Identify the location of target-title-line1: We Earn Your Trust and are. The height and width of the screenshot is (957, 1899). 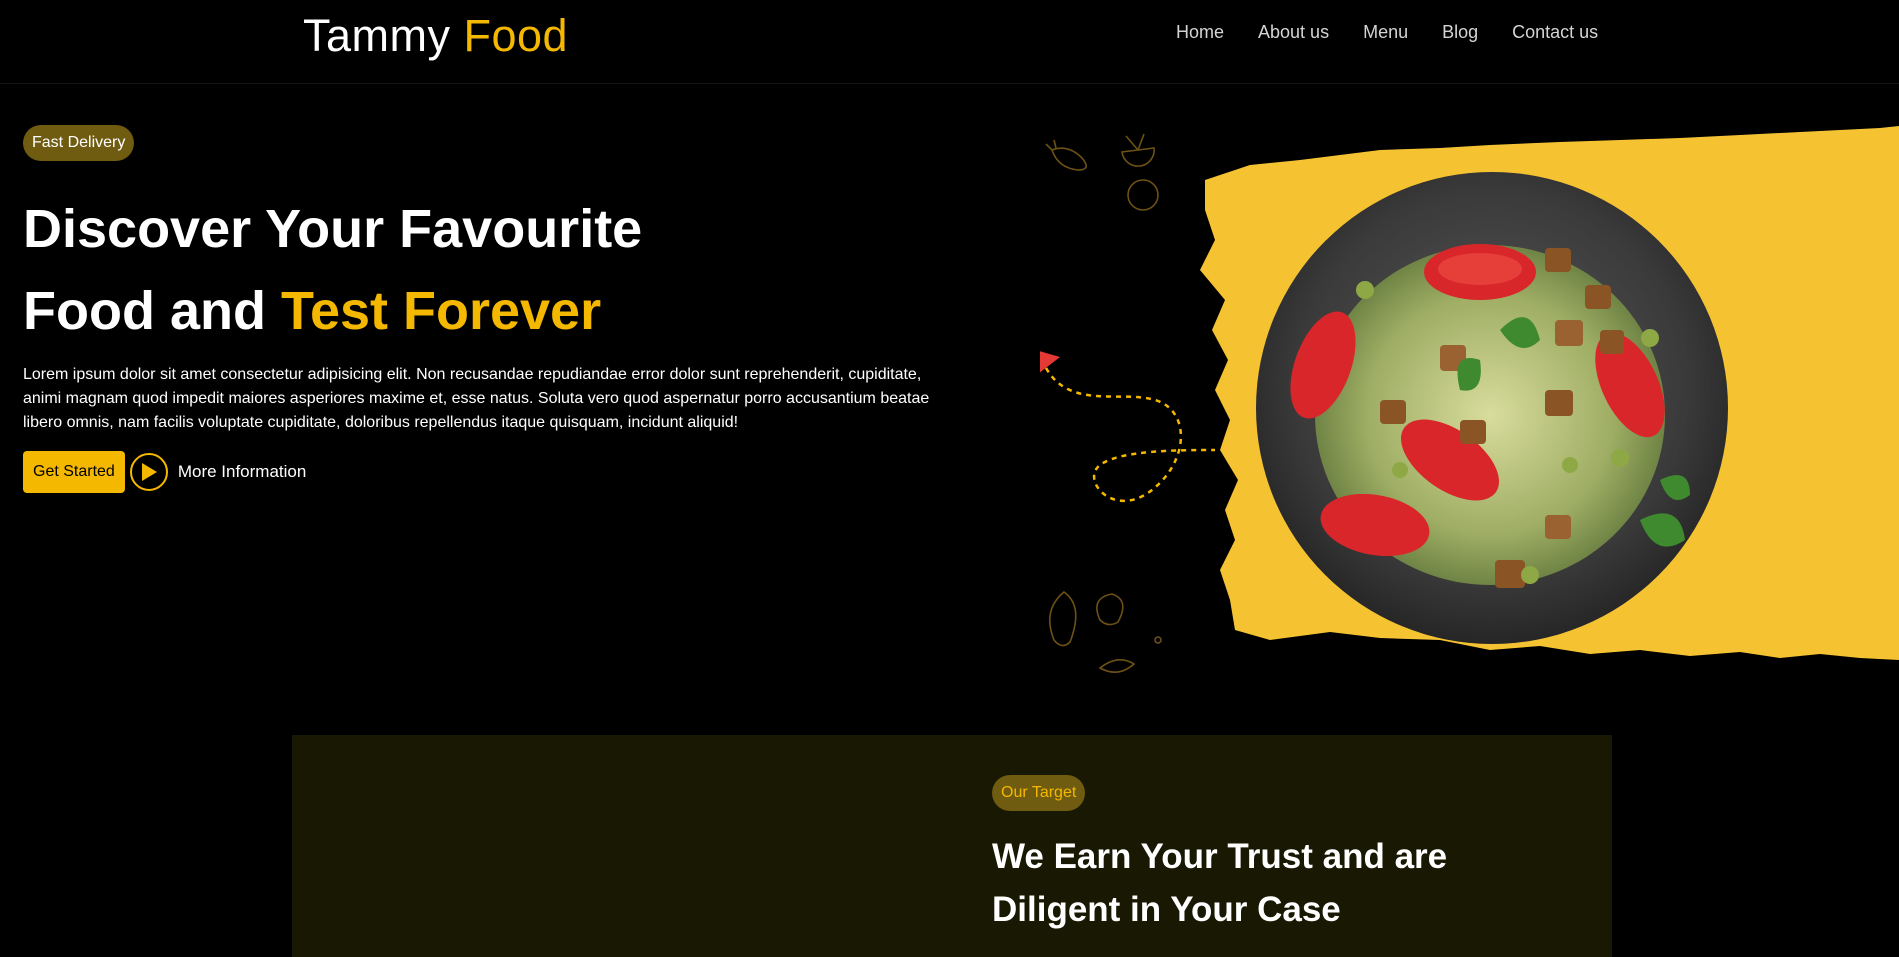
(1220, 856).